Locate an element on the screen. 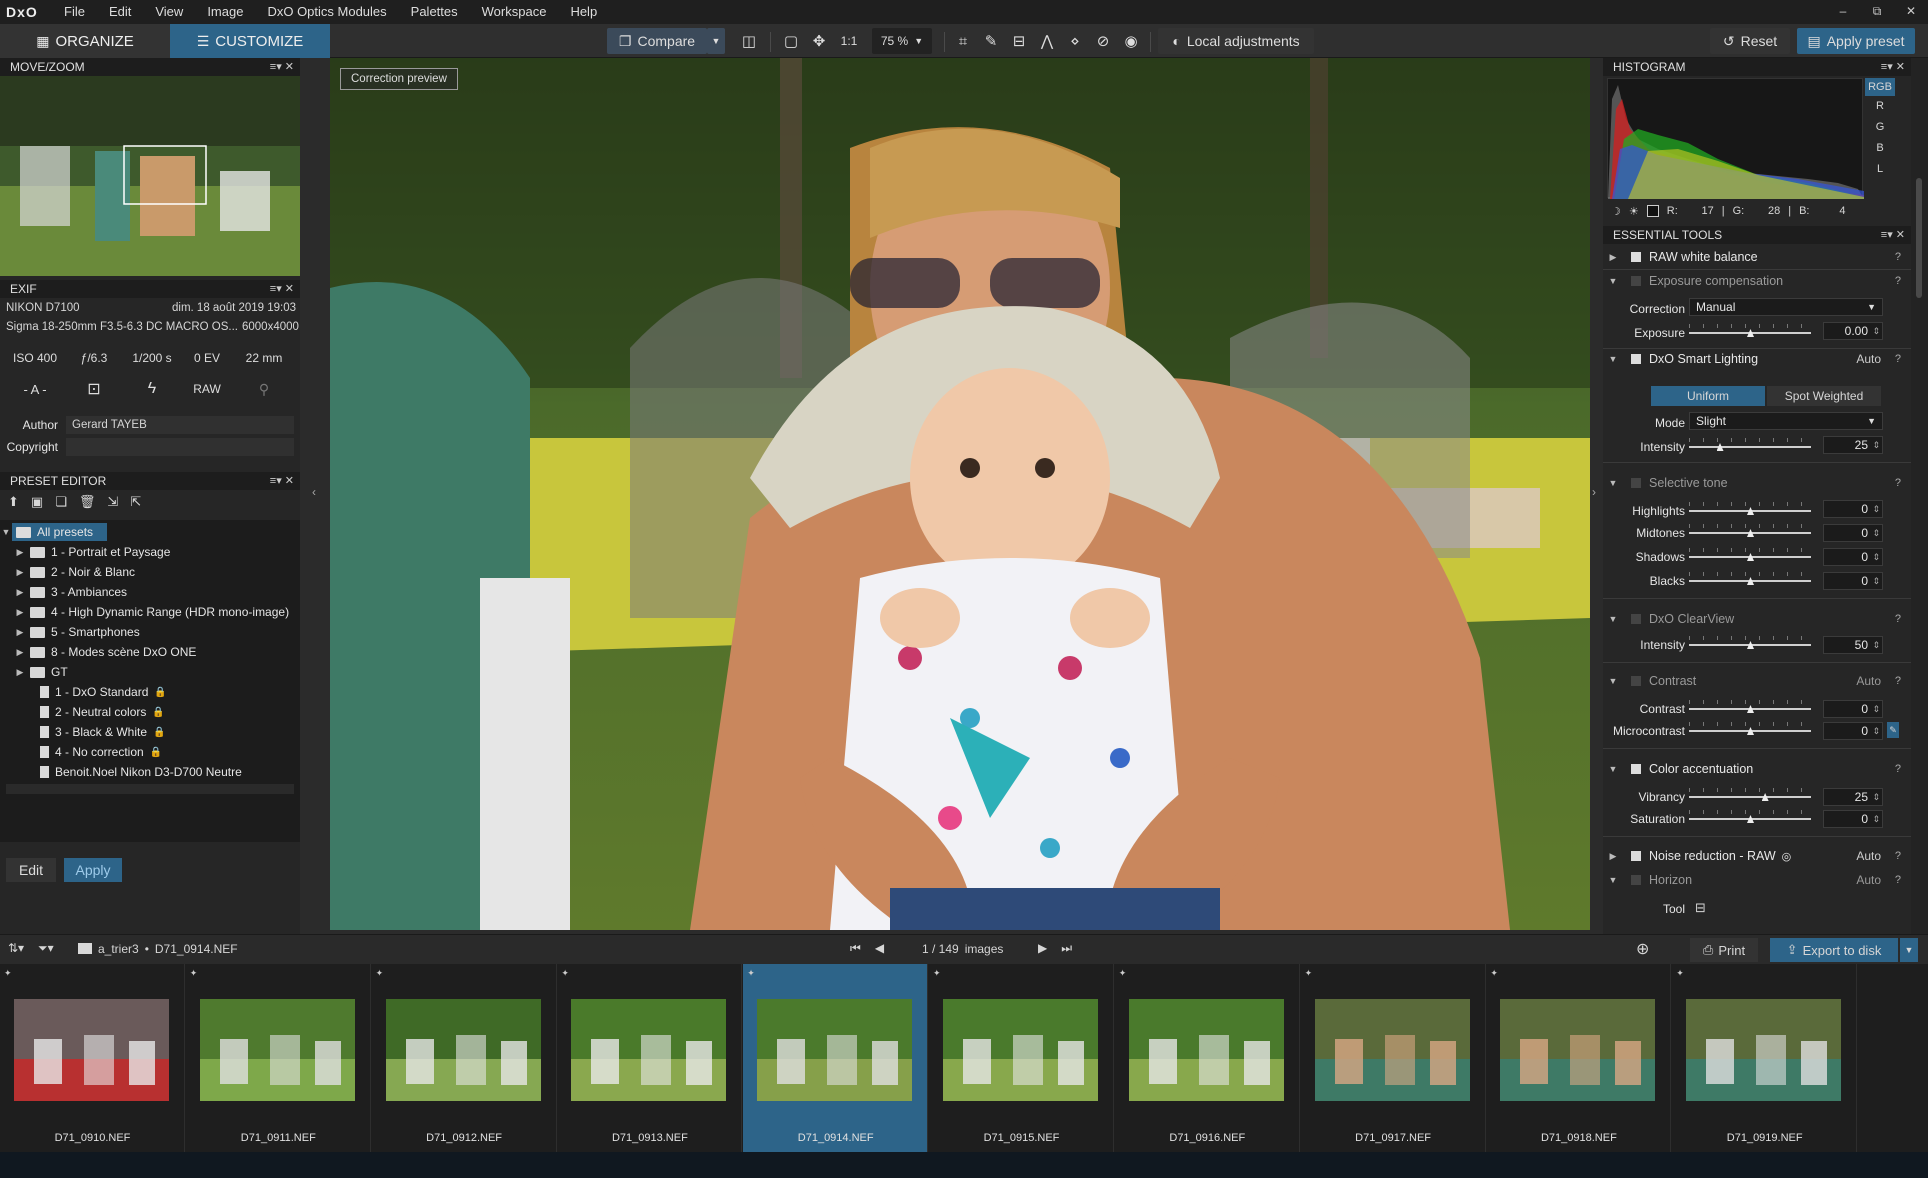 This screenshot has height=1178, width=1928. menu-edit: Edit is located at coordinates (120, 12).